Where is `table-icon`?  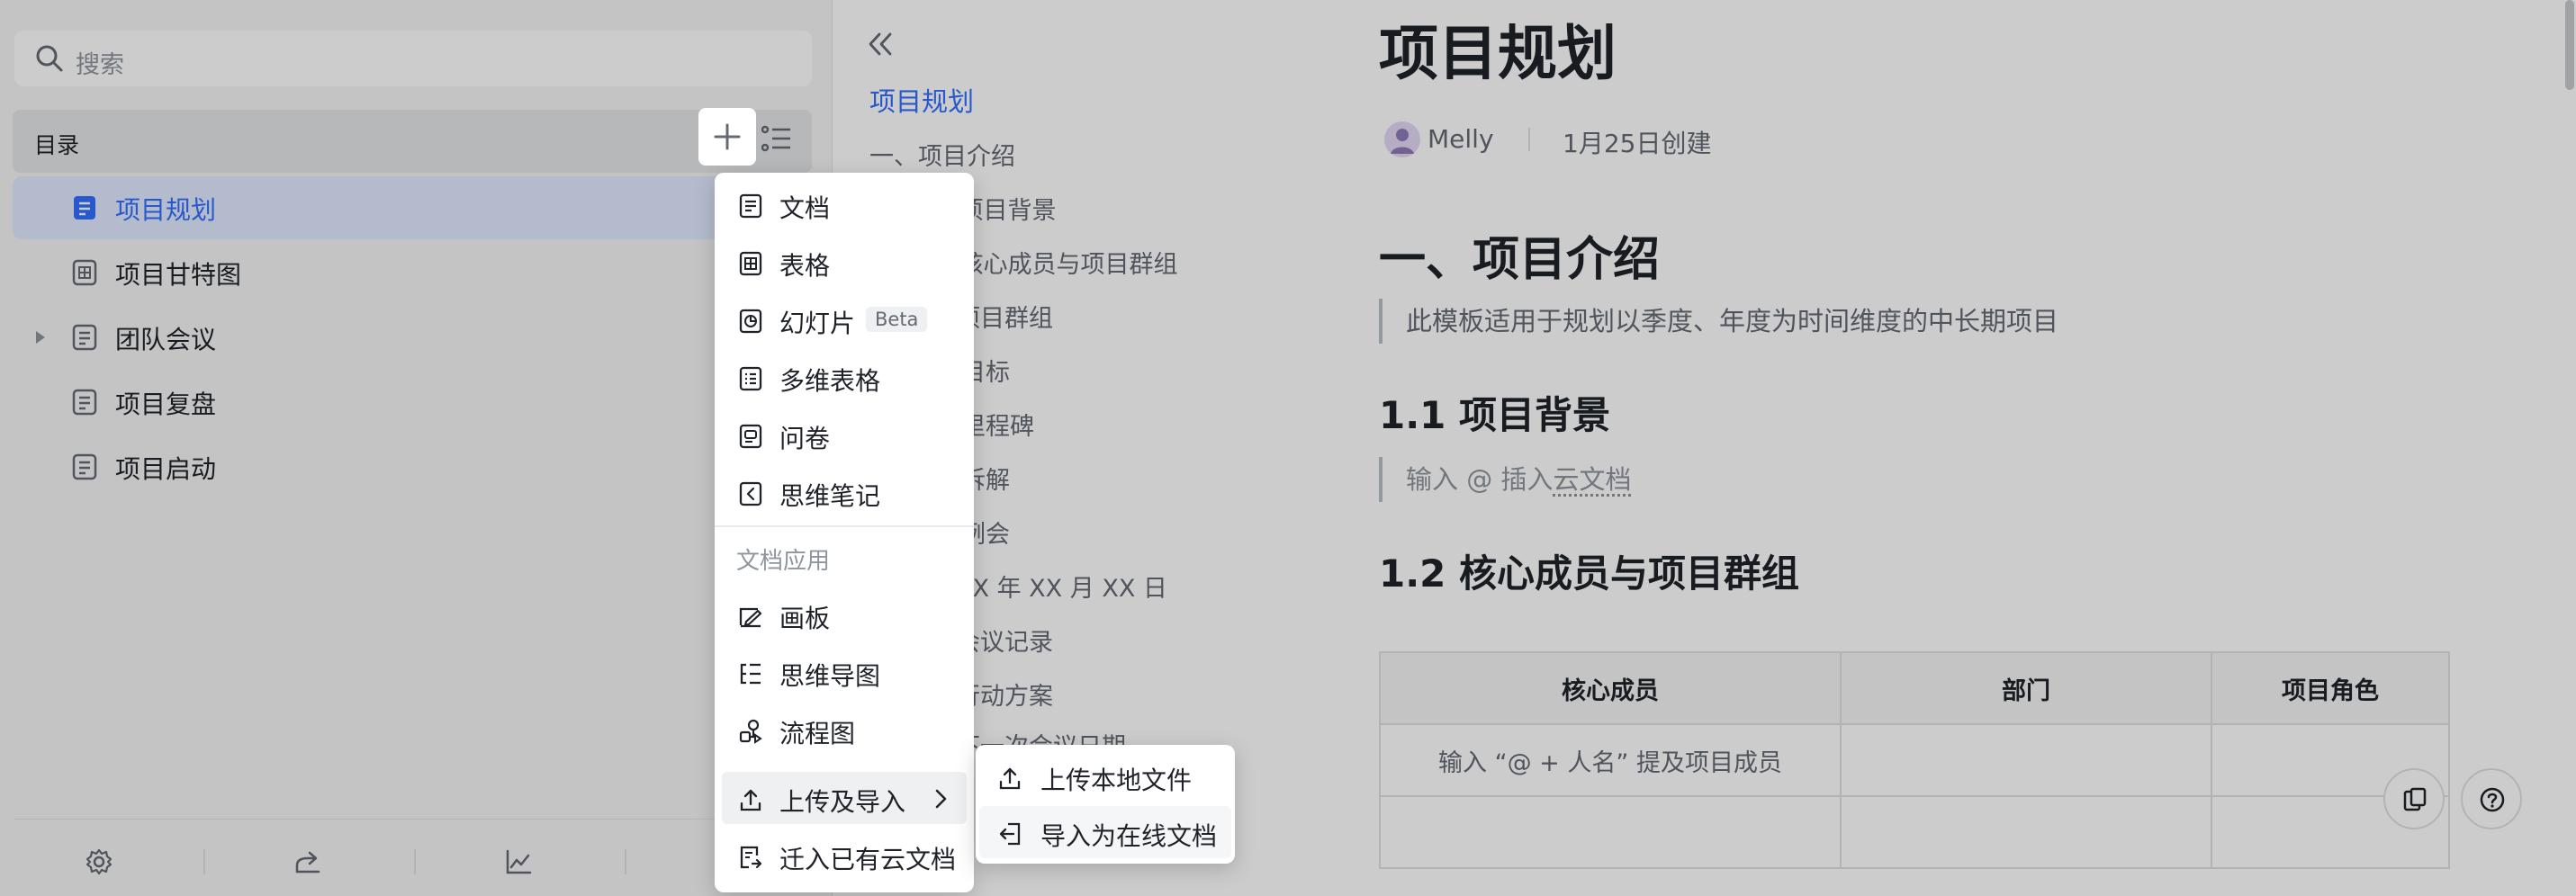 table-icon is located at coordinates (750, 263).